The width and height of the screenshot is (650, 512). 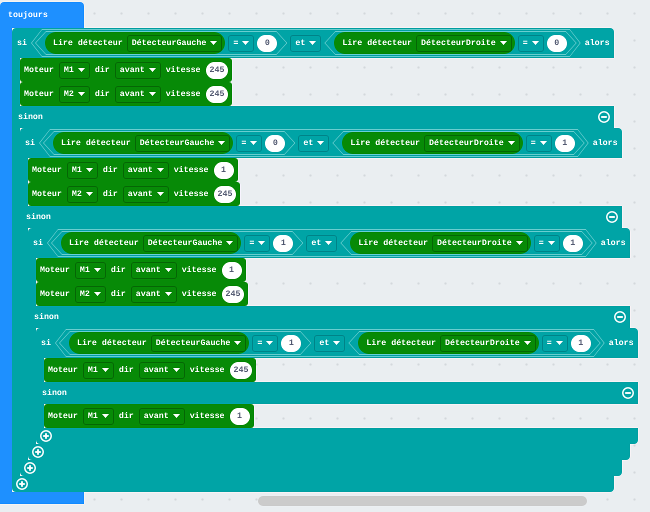 What do you see at coordinates (199, 294) in the screenshot?
I see `block-label: vitesse` at bounding box center [199, 294].